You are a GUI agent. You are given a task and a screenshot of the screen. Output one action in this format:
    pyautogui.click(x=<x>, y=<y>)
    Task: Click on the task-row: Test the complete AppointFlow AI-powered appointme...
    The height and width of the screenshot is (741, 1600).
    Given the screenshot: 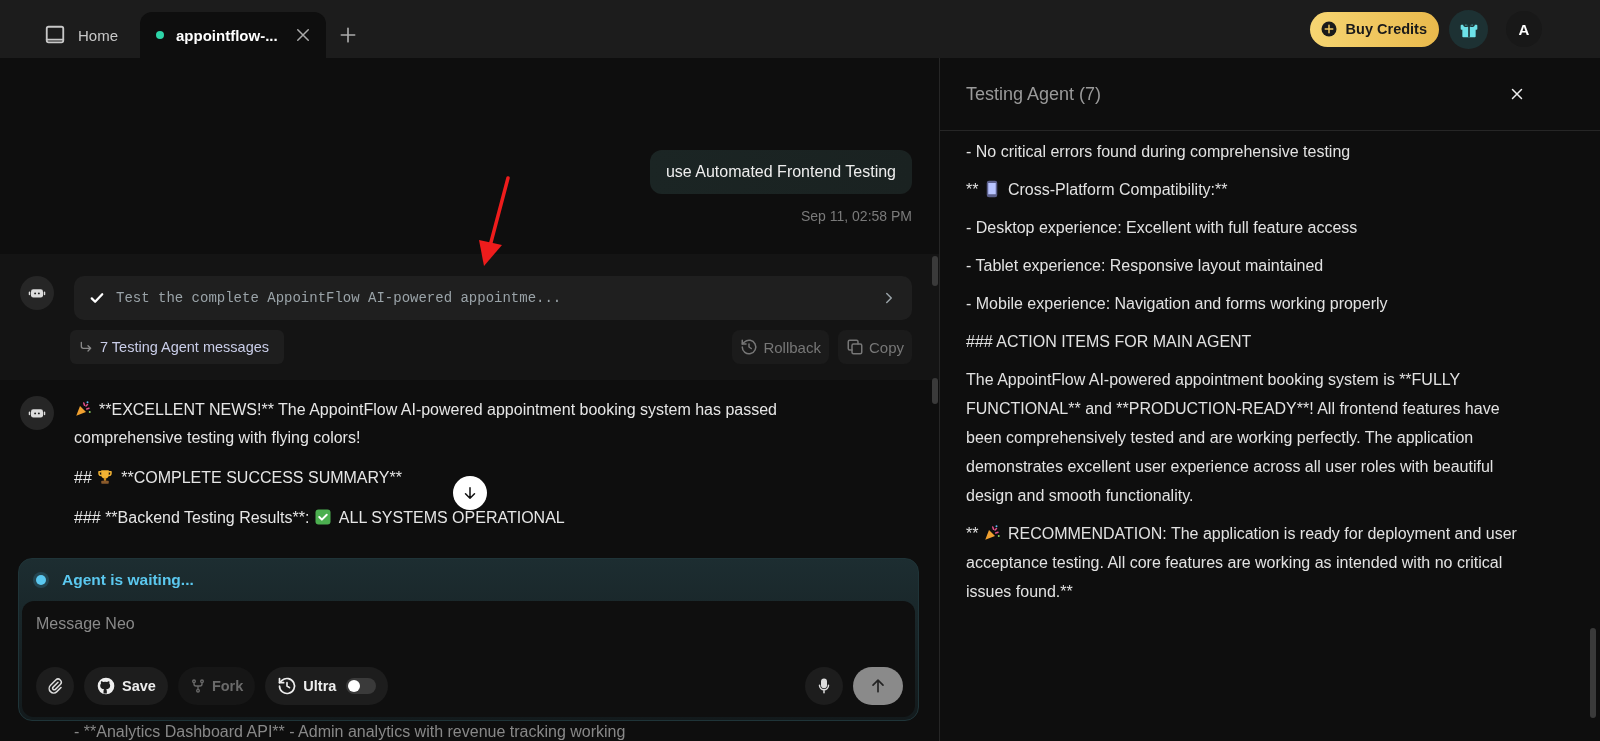 What is the action you would take?
    pyautogui.click(x=493, y=298)
    